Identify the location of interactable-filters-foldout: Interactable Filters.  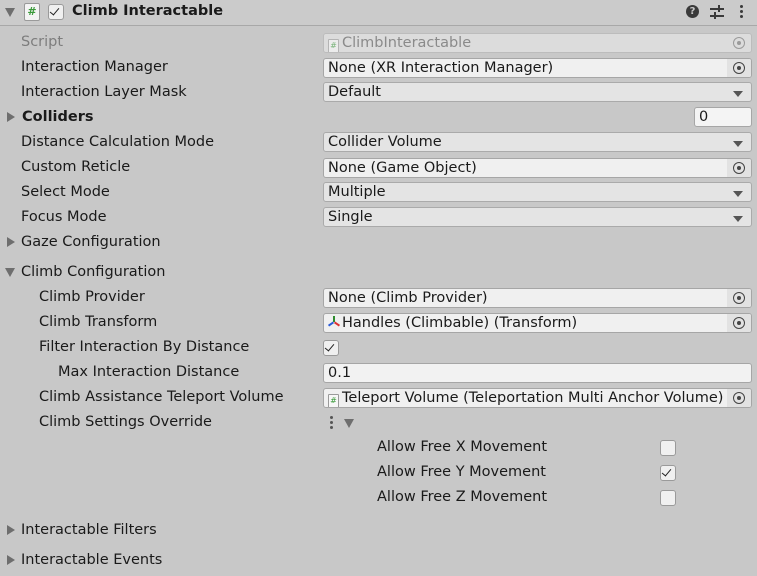
(89, 530).